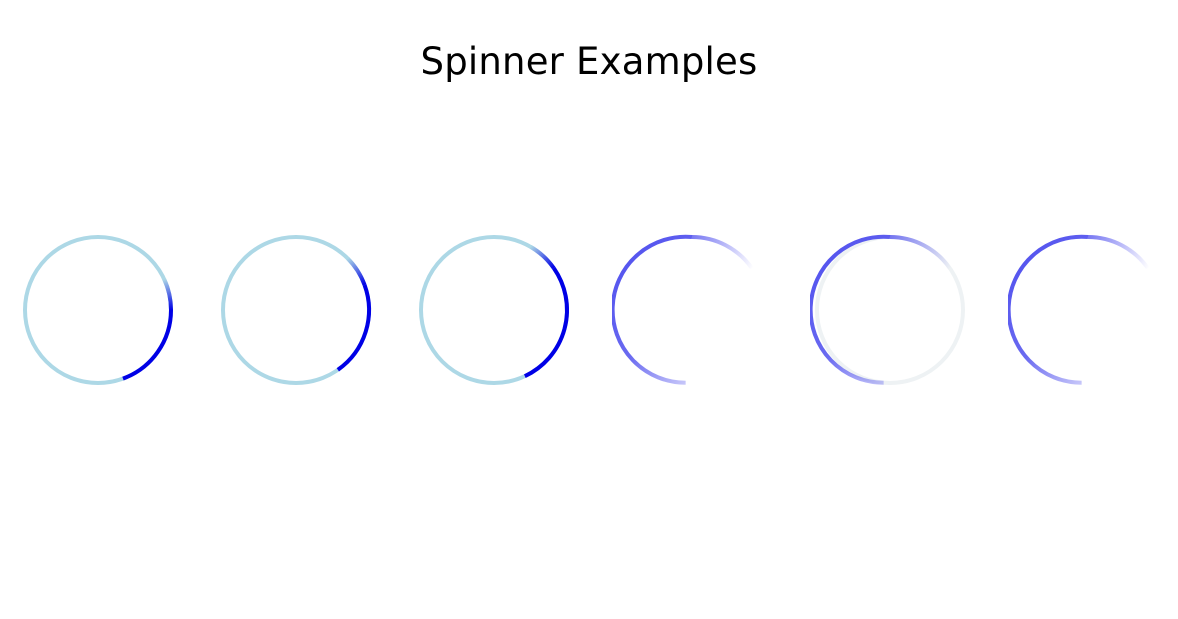 The width and height of the screenshot is (1178, 619). I want to click on spinner-3-arc, so click(546, 322).